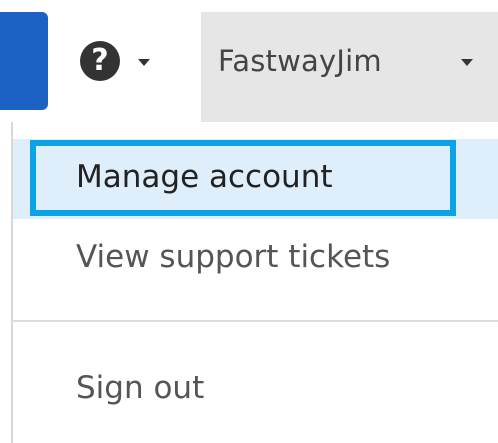  Describe the element at coordinates (255, 321) in the screenshot. I see `menu-divider` at that location.